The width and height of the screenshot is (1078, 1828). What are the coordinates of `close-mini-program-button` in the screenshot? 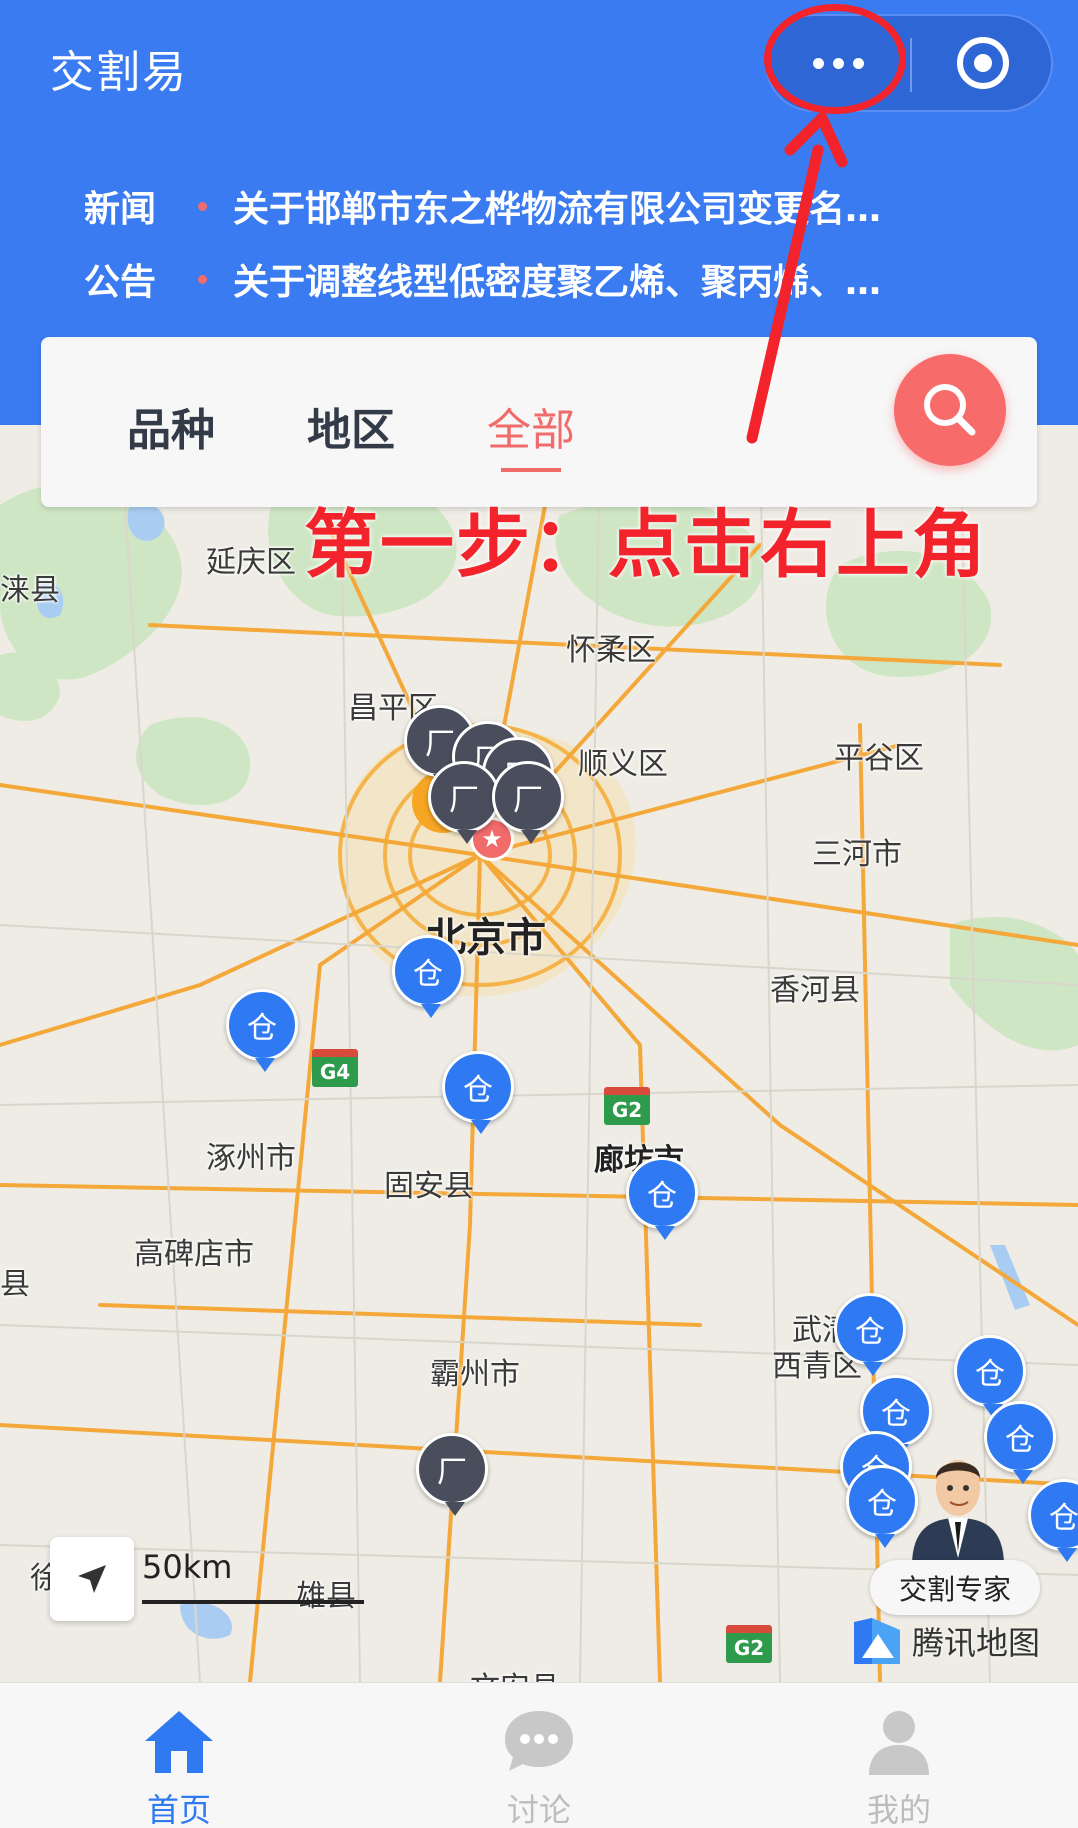 It's located at (982, 63).